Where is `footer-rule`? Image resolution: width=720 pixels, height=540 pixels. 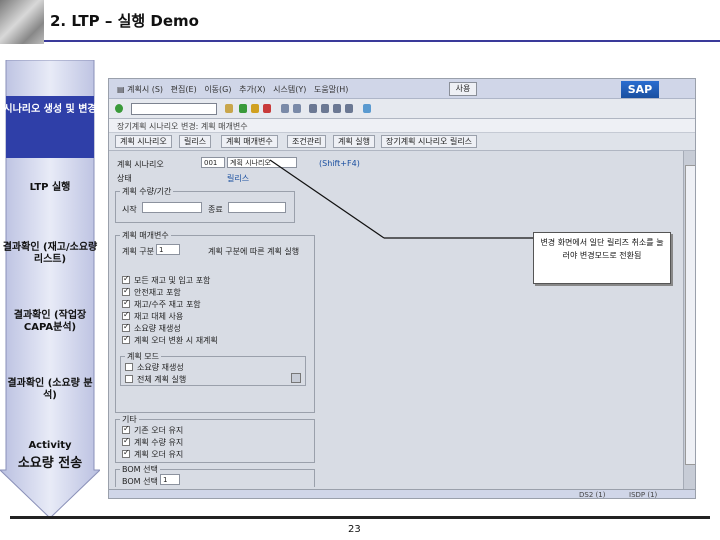 footer-rule is located at coordinates (360, 517).